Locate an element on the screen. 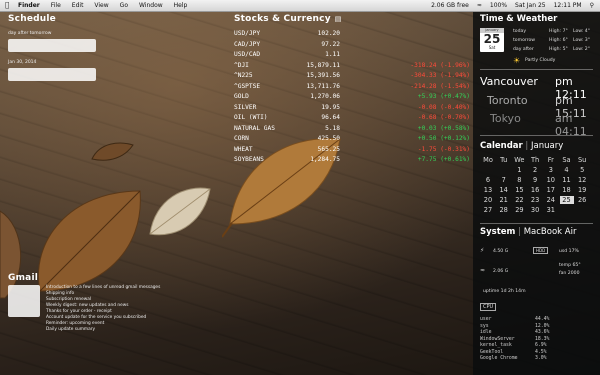 Image resolution: width=600 pixels, height=375 pixels. calendar-day: 4 is located at coordinates (567, 170).